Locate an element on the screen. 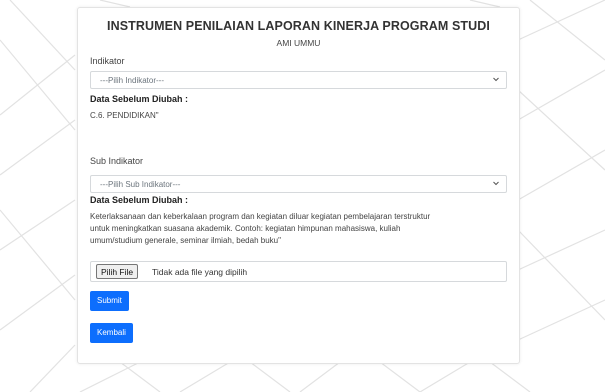  indikator-label: Indikator is located at coordinates (107, 61).